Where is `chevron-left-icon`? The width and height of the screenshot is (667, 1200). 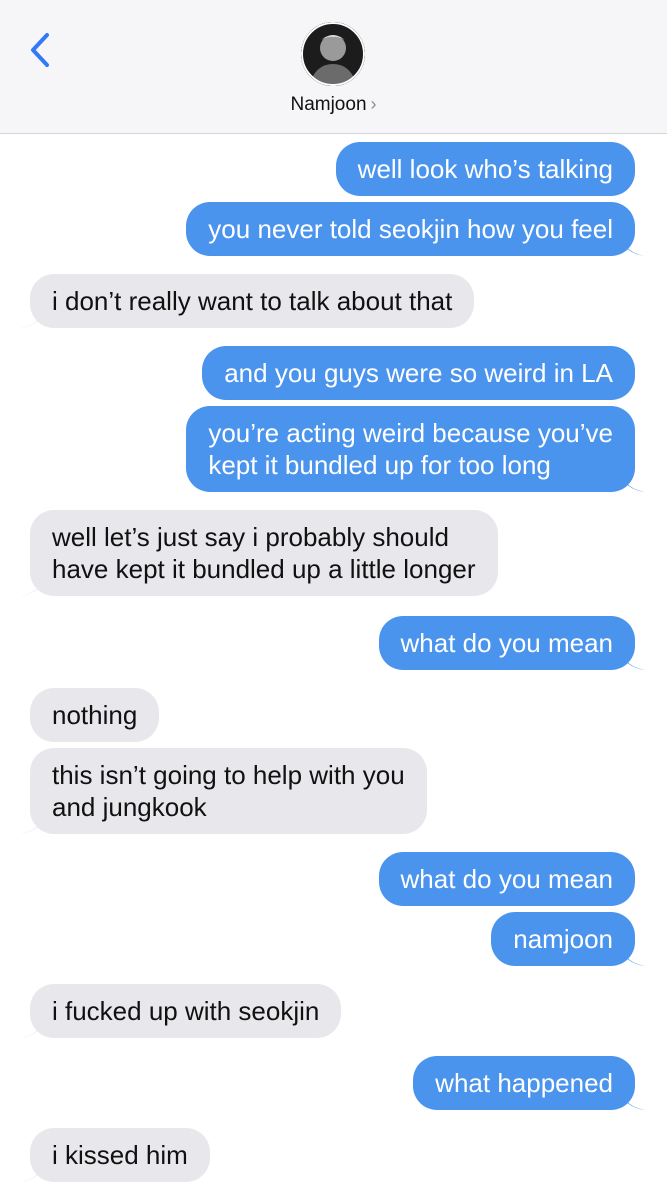
chevron-left-icon is located at coordinates (40, 50).